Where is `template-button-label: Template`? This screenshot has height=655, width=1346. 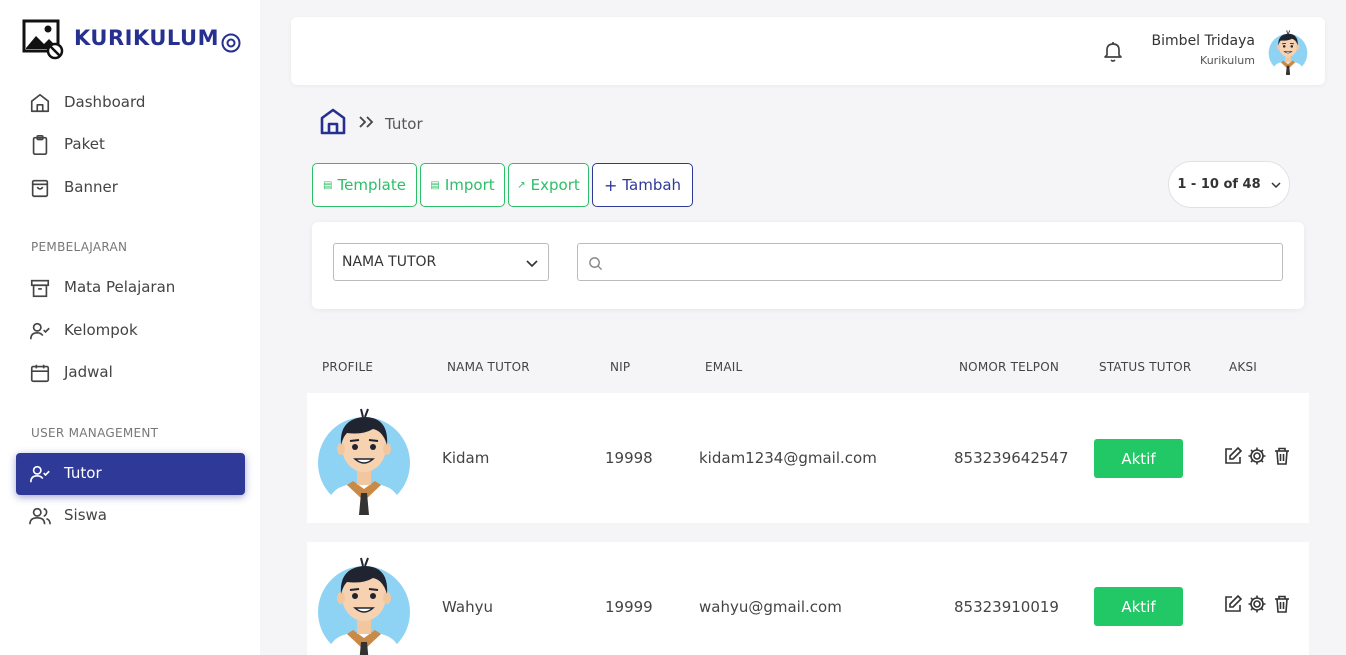 template-button-label: Template is located at coordinates (371, 185).